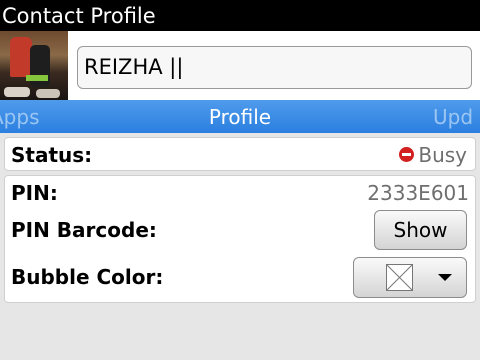 Image resolution: width=480 pixels, height=360 pixels. Describe the element at coordinates (52, 155) in the screenshot. I see `status-label: Status:` at that location.